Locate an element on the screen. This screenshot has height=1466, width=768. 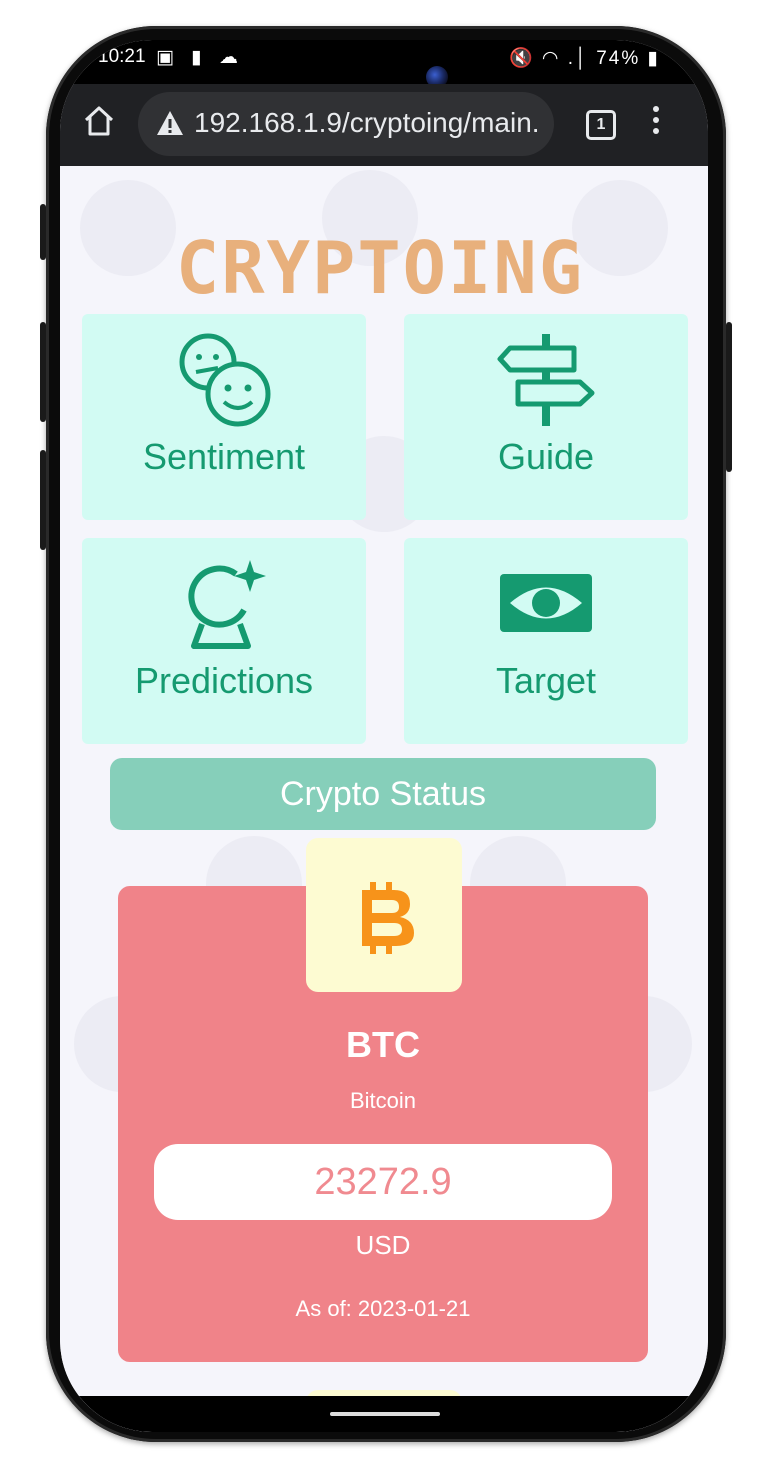
tile-label: Target is located at coordinates (546, 680).